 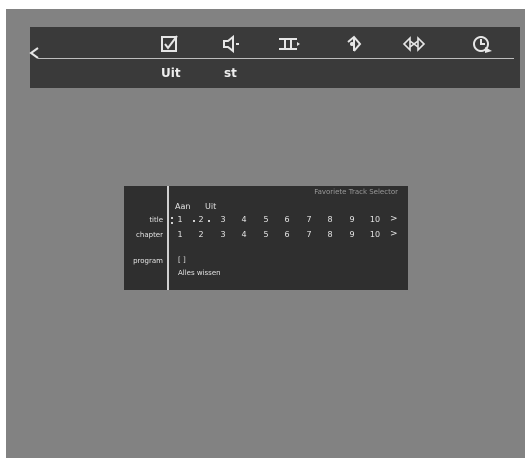 I want to click on chapter-number: 7, so click(x=309, y=234).